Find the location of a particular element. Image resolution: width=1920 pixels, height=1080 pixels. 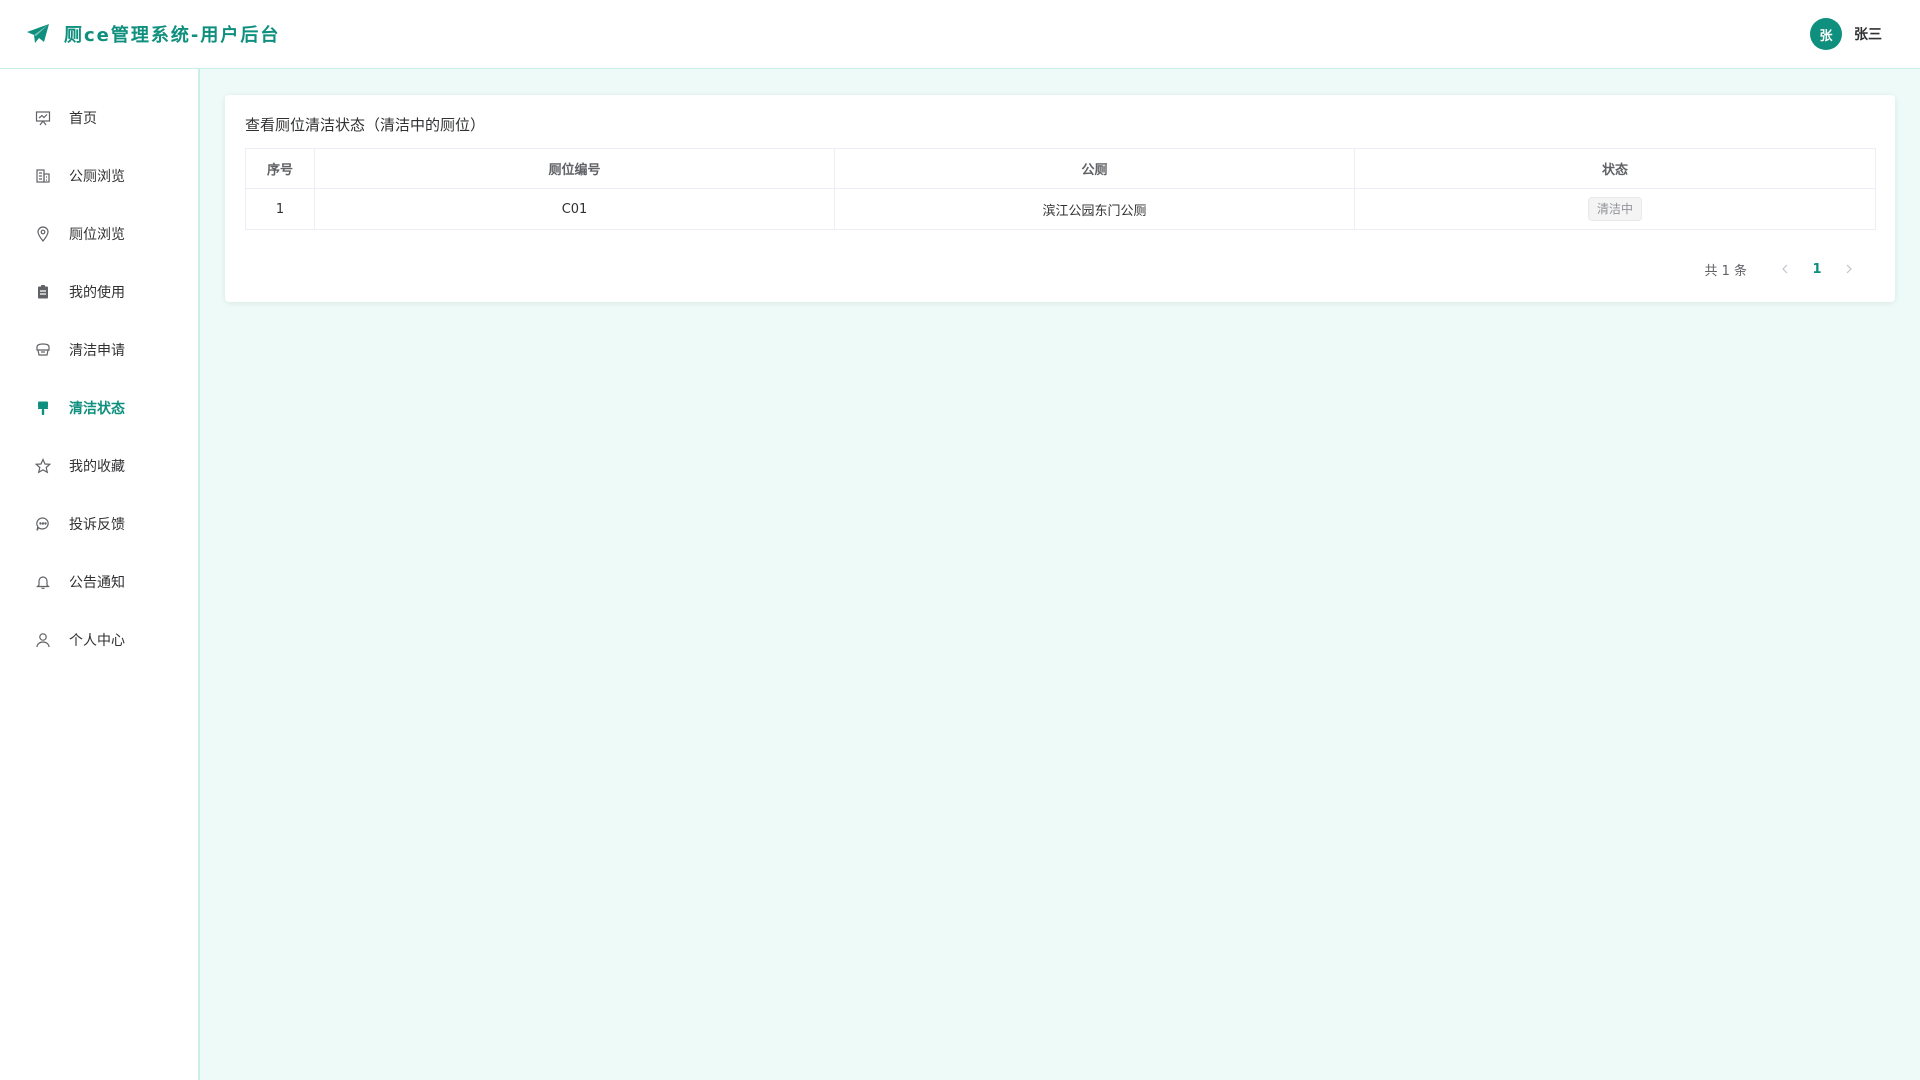

cleaning-status-table: 序号 厕位编号 公厕 状态 1 C01 滨江公园东门公厕 清洁中 is located at coordinates (1060, 189).